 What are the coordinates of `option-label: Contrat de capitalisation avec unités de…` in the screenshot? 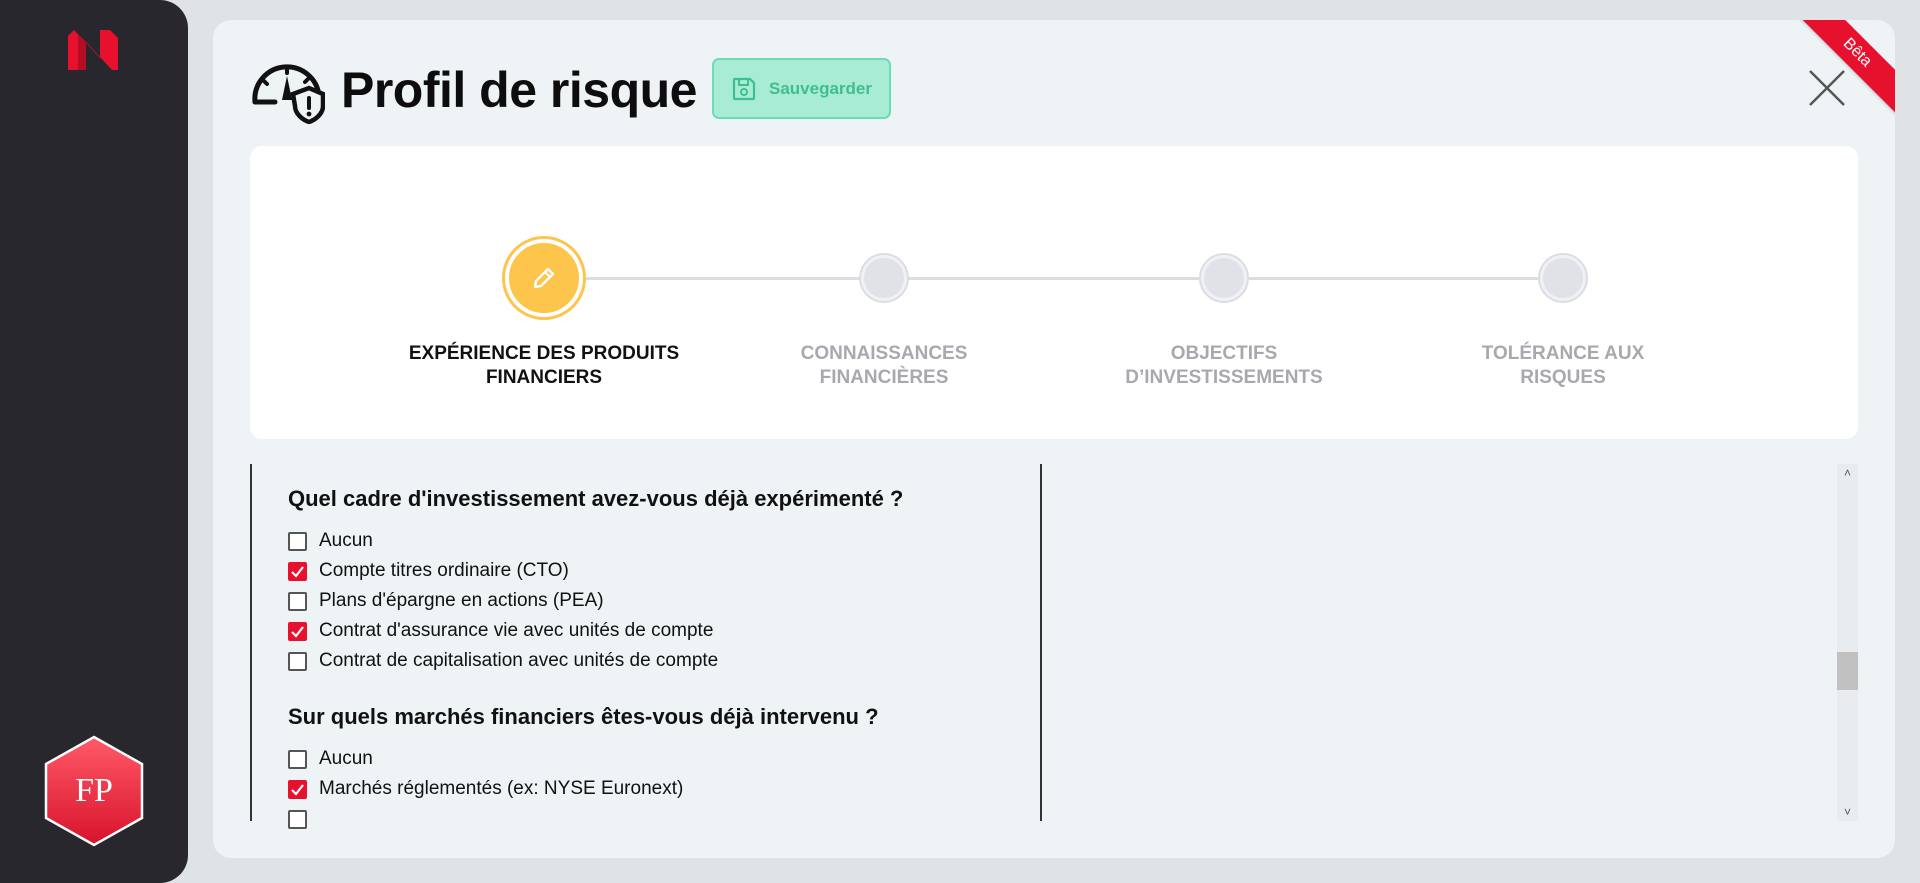 It's located at (519, 660).